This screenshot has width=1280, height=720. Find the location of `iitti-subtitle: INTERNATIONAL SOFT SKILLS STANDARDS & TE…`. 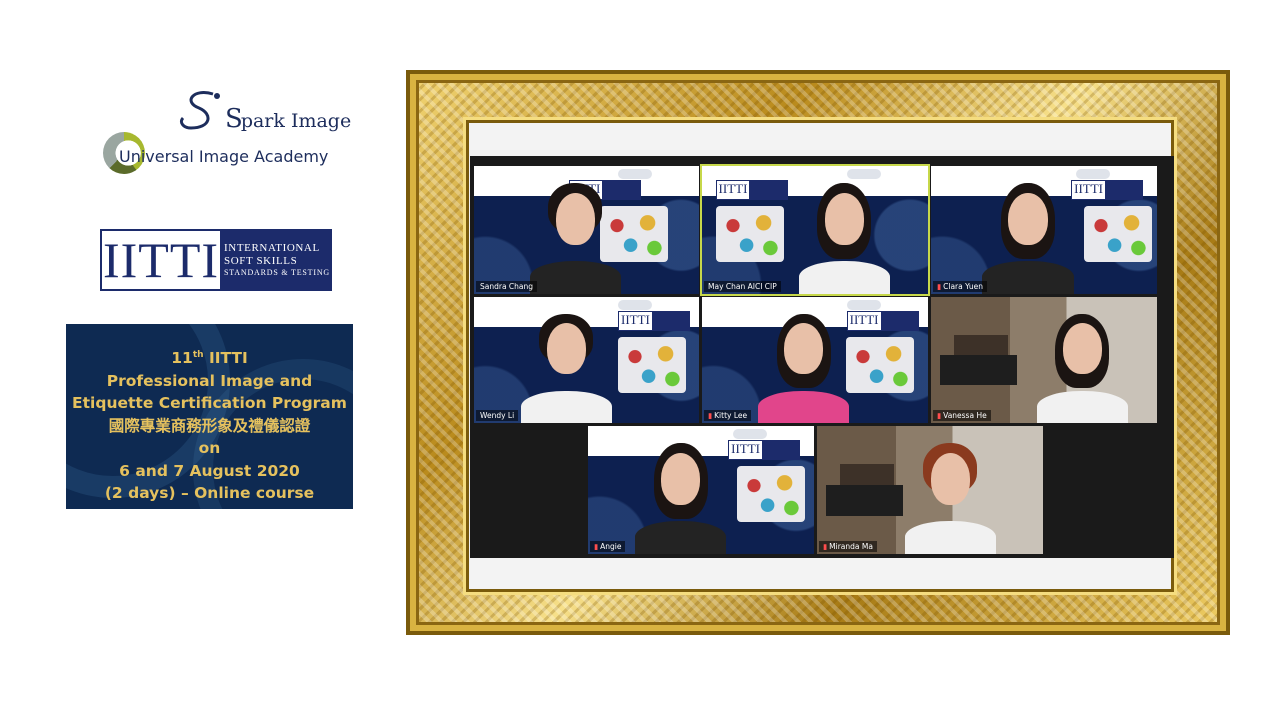

iitti-subtitle: INTERNATIONAL SOFT SKILLS STANDARDS & TE… is located at coordinates (275, 260).